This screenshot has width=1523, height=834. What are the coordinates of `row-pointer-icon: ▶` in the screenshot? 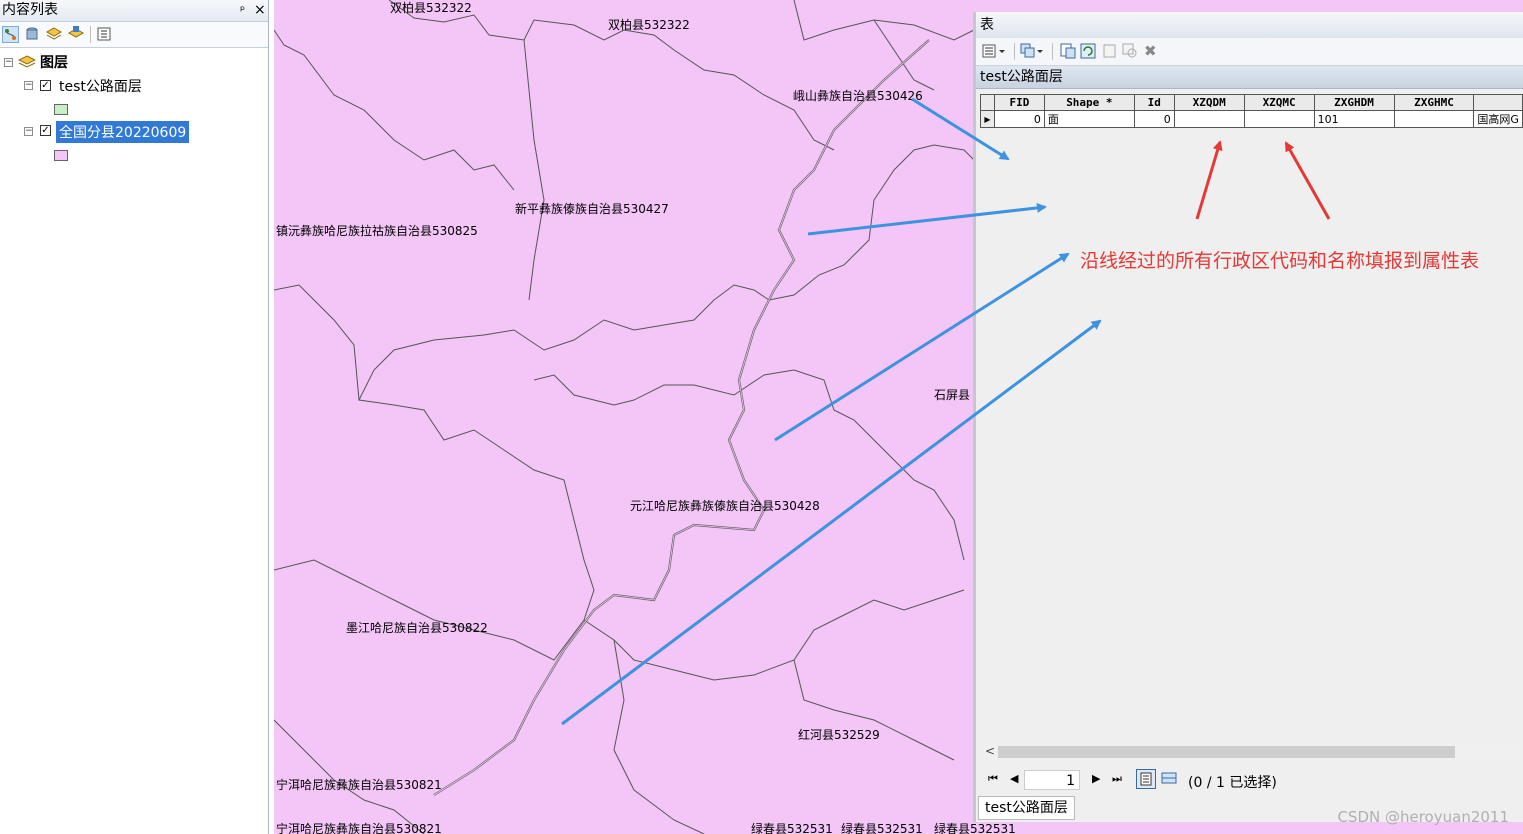 It's located at (987, 119).